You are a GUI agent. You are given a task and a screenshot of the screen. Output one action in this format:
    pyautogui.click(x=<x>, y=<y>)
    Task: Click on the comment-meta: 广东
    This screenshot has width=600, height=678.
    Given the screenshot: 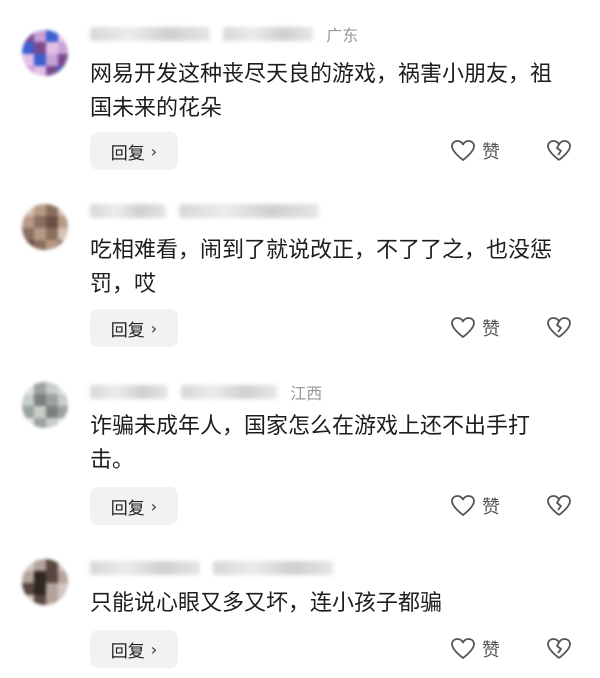 What is the action you would take?
    pyautogui.click(x=224, y=33)
    